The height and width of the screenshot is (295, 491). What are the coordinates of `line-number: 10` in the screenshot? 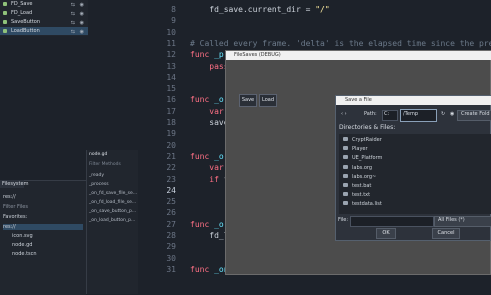 It's located at (171, 32).